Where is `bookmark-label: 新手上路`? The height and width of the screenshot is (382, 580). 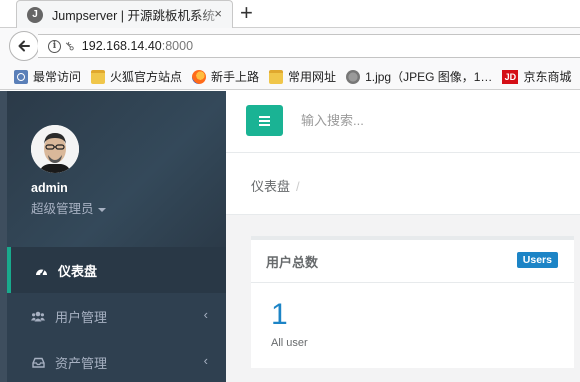 bookmark-label: 新手上路 is located at coordinates (235, 77).